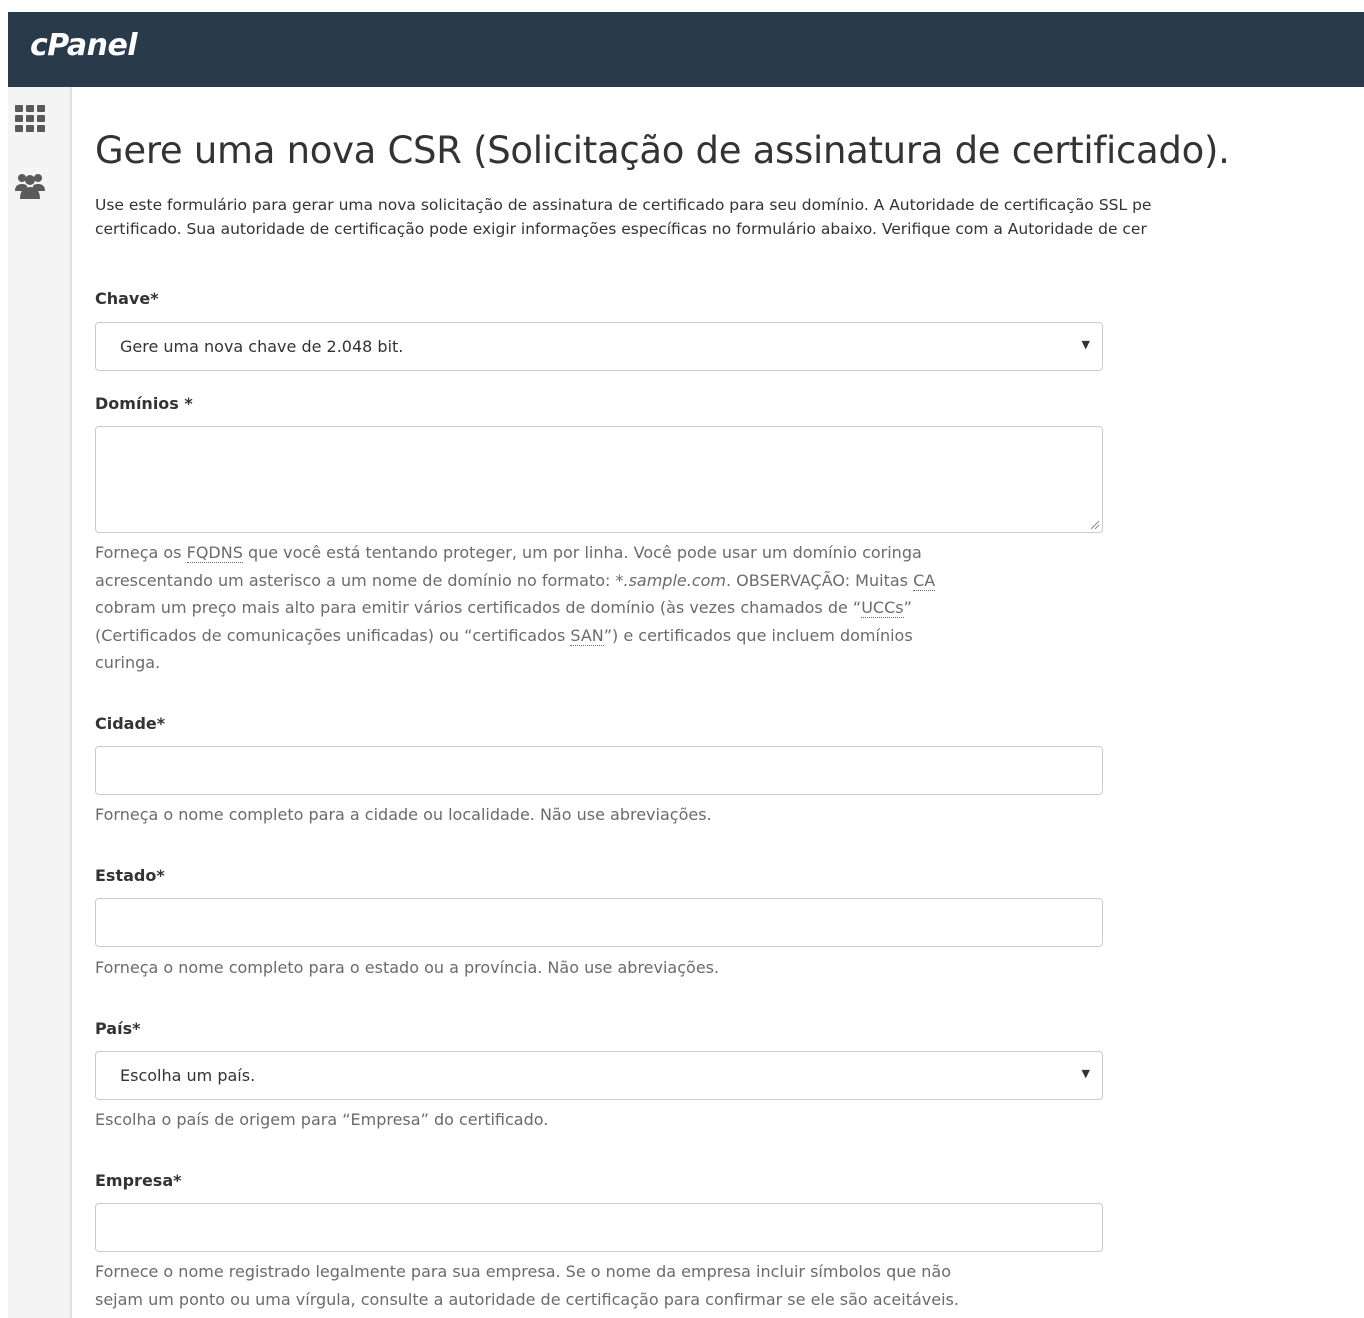 Image resolution: width=1364 pixels, height=1318 pixels. Describe the element at coordinates (599, 346) in the screenshot. I see `key-select: Gere uma nova chave de 2.048 bit. ▼` at that location.